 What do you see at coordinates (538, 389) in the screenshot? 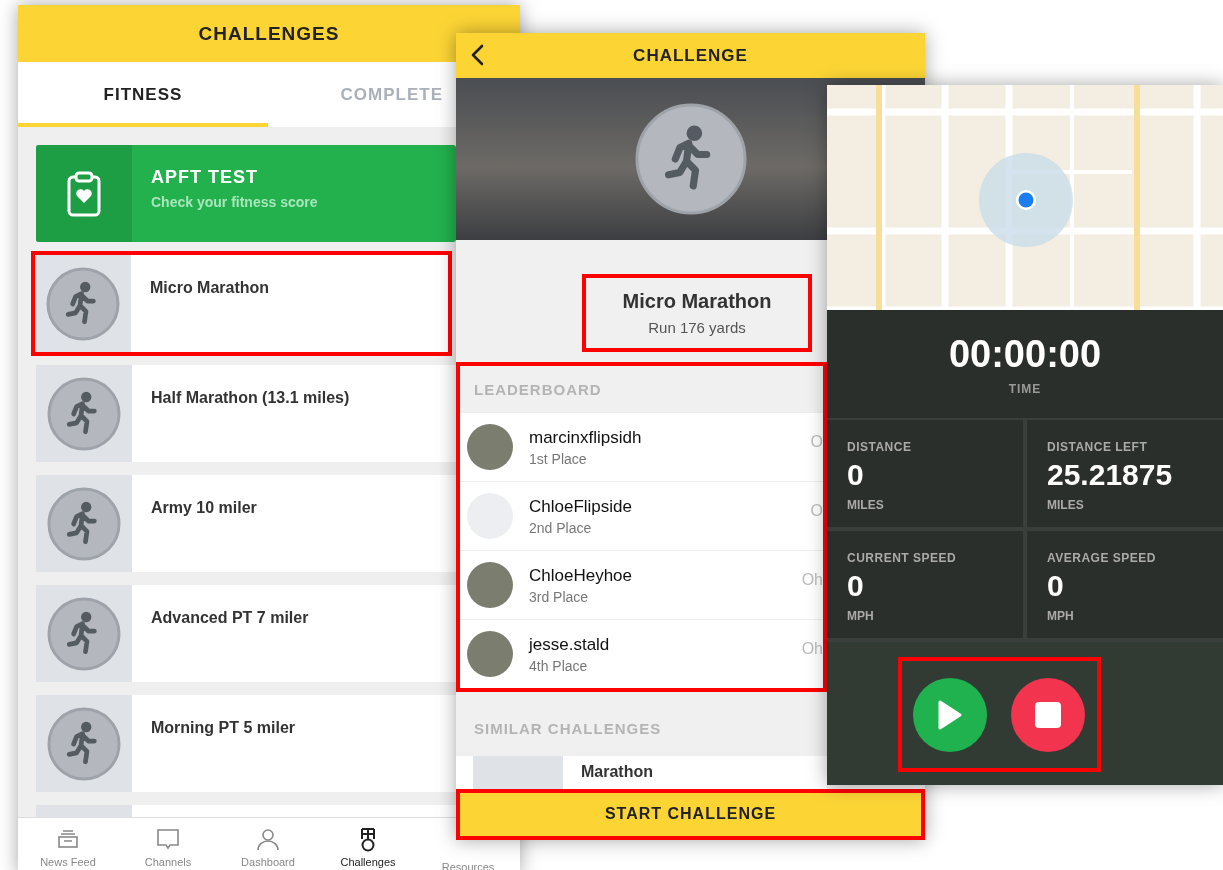
I see `section-heading: LEADERBOARD` at bounding box center [538, 389].